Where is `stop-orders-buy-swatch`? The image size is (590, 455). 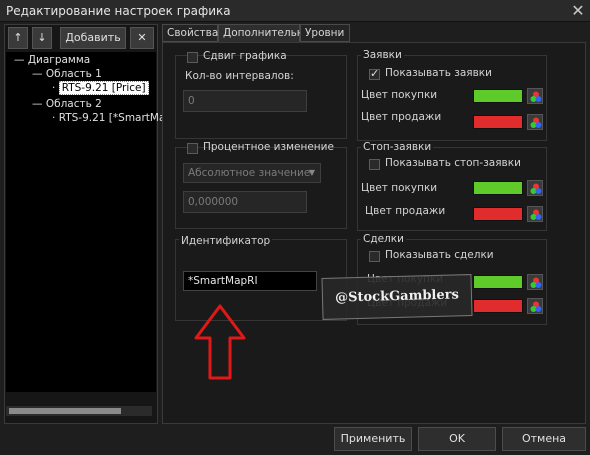
stop-orders-buy-swatch is located at coordinates (498, 188).